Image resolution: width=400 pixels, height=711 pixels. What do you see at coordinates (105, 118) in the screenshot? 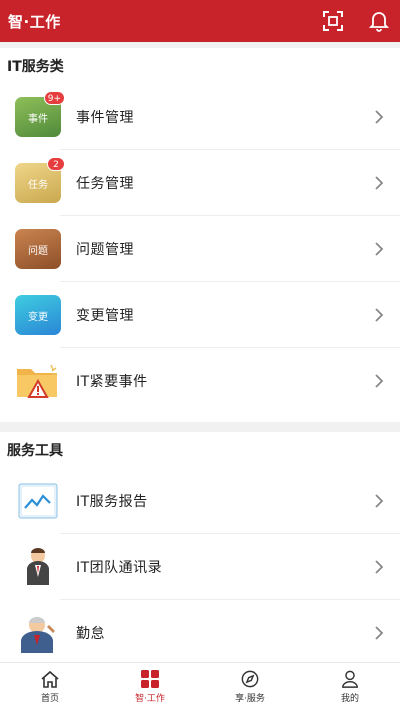
I see `menu-item-label: 事件管理` at bounding box center [105, 118].